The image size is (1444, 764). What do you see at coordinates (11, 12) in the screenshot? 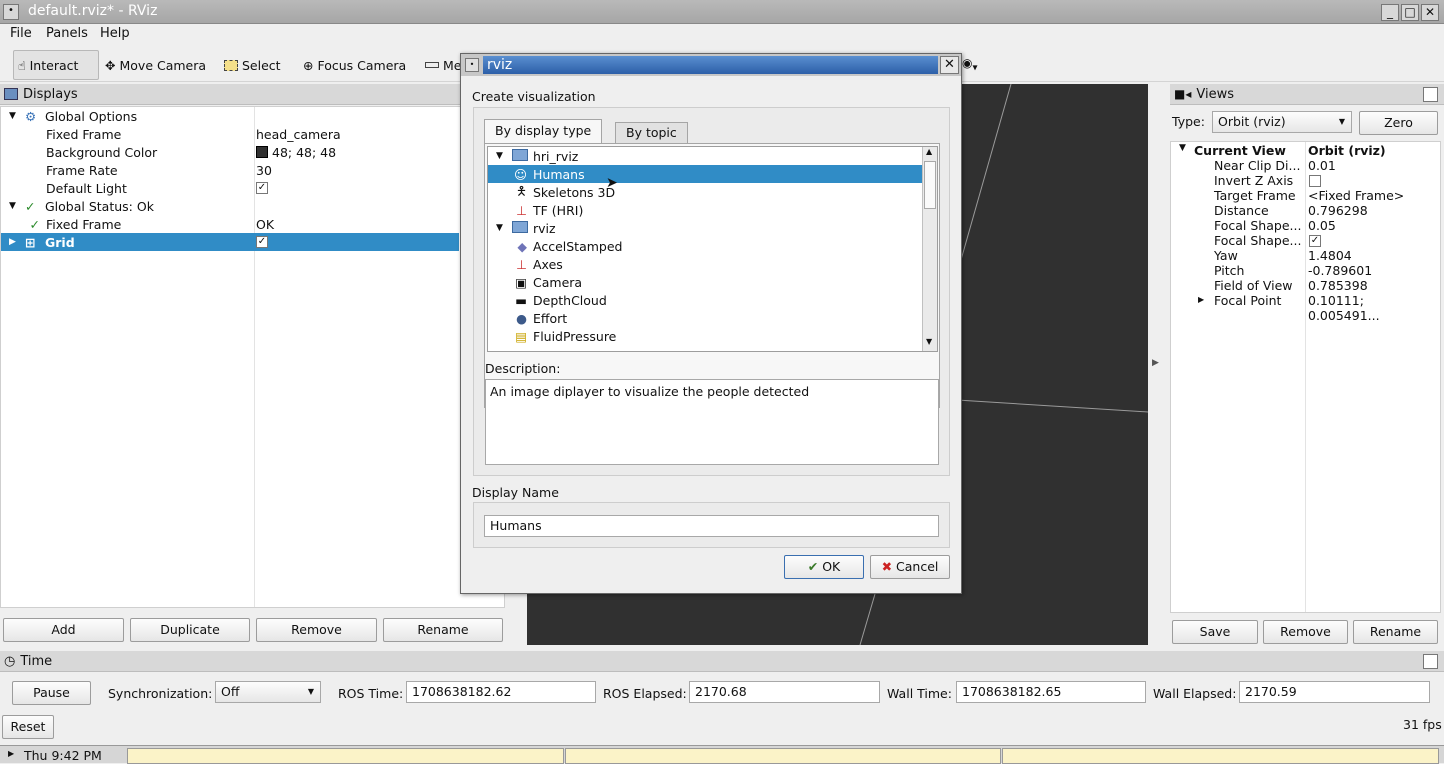
I see `window-menu-icon: •` at bounding box center [11, 12].